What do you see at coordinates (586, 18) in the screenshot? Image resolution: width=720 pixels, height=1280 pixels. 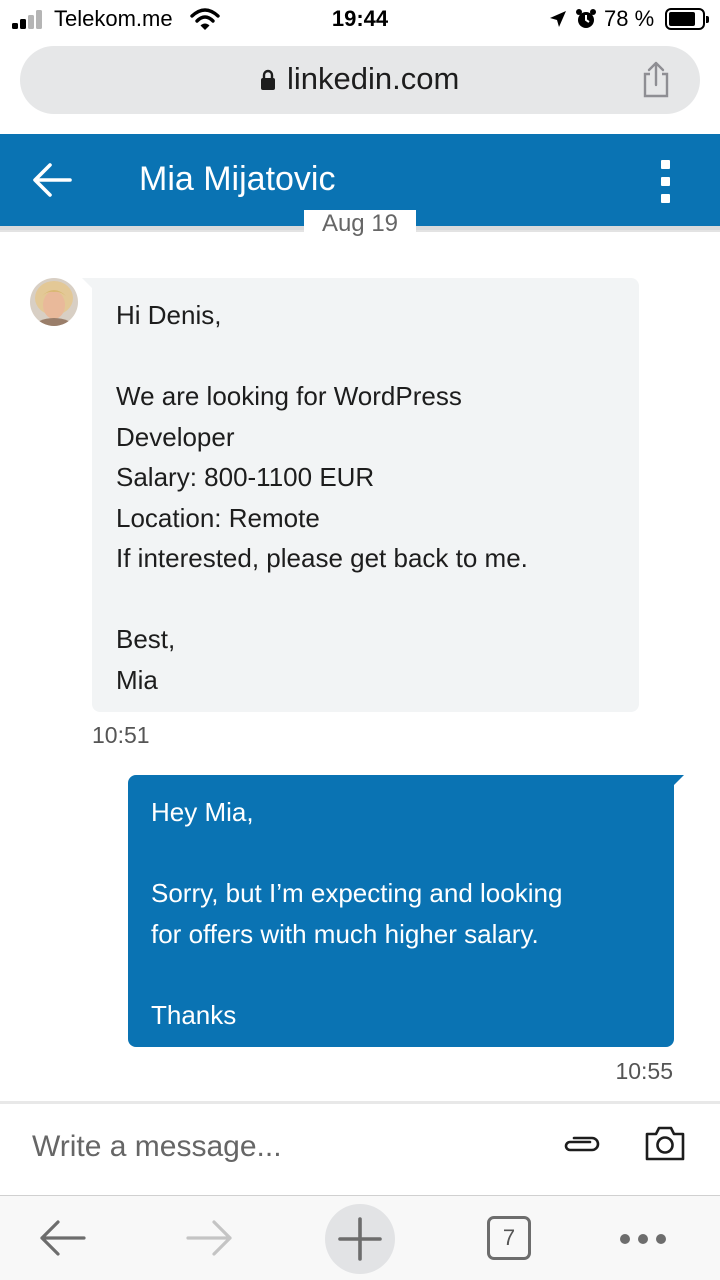 I see `alarm-icon` at bounding box center [586, 18].